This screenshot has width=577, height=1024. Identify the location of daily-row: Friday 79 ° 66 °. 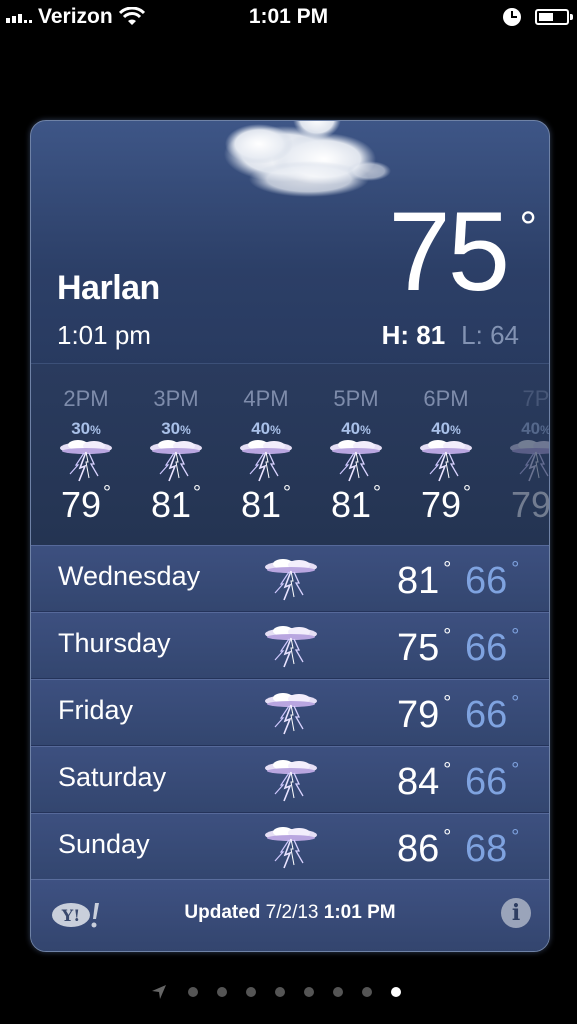
(290, 712).